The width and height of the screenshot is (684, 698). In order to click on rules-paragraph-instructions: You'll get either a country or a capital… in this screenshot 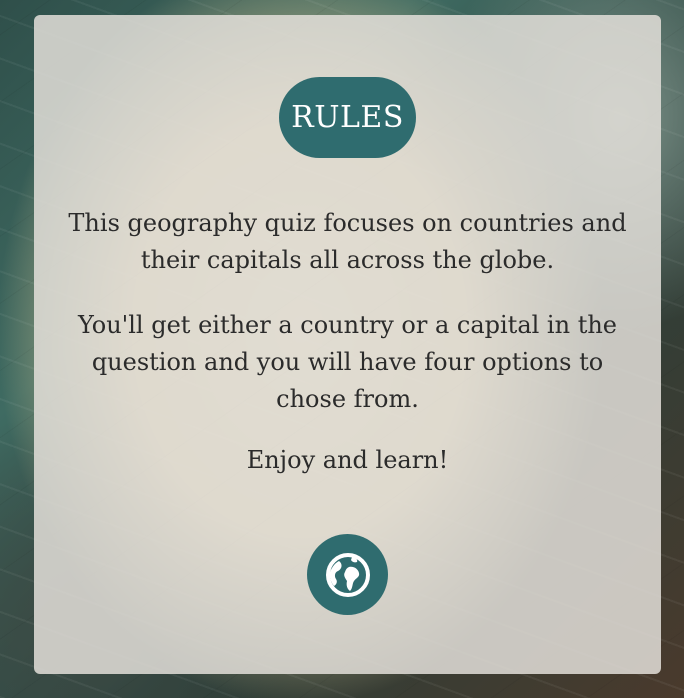, I will do `click(347, 362)`.